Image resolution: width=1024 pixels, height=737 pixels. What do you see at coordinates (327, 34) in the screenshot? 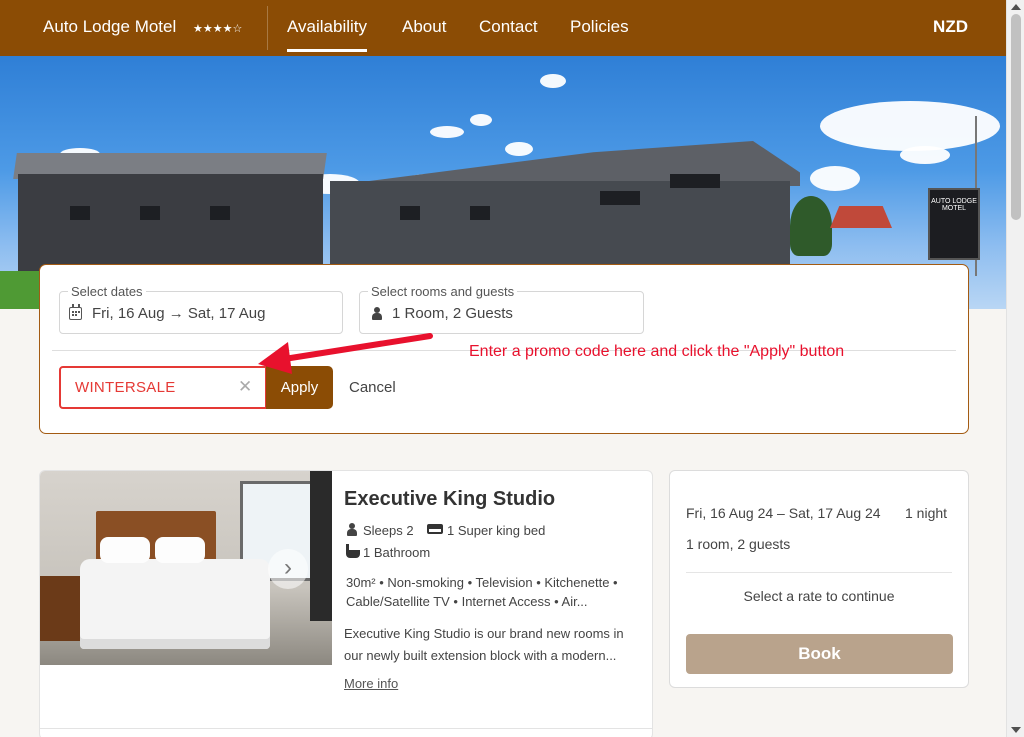
I see `nav-availability: Availability` at bounding box center [327, 34].